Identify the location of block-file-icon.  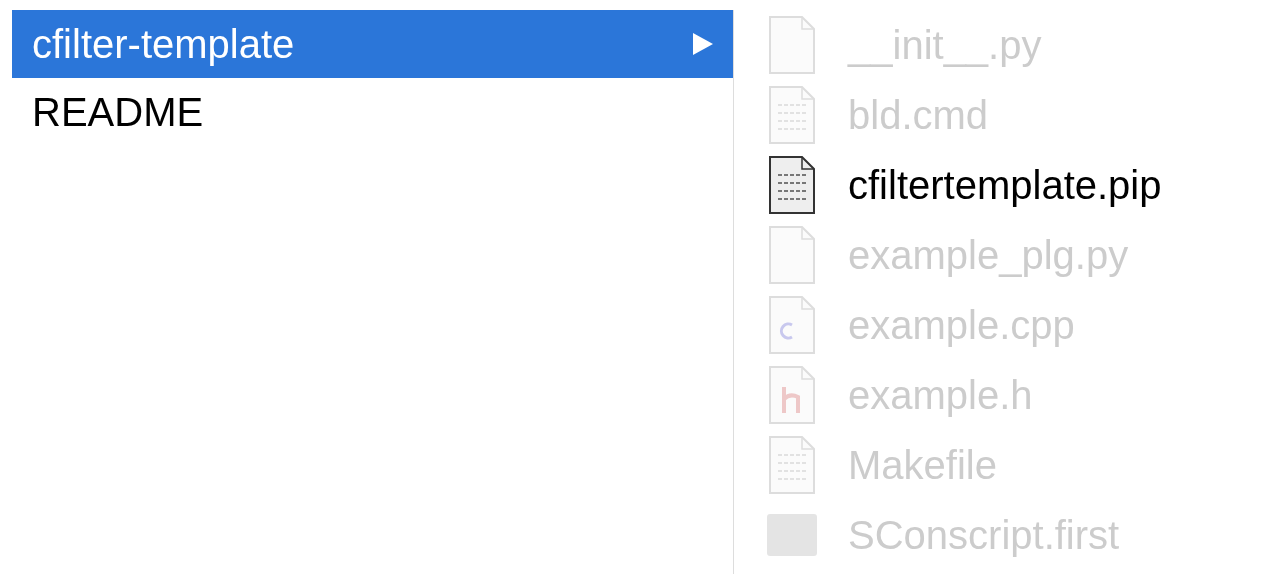
(792, 535).